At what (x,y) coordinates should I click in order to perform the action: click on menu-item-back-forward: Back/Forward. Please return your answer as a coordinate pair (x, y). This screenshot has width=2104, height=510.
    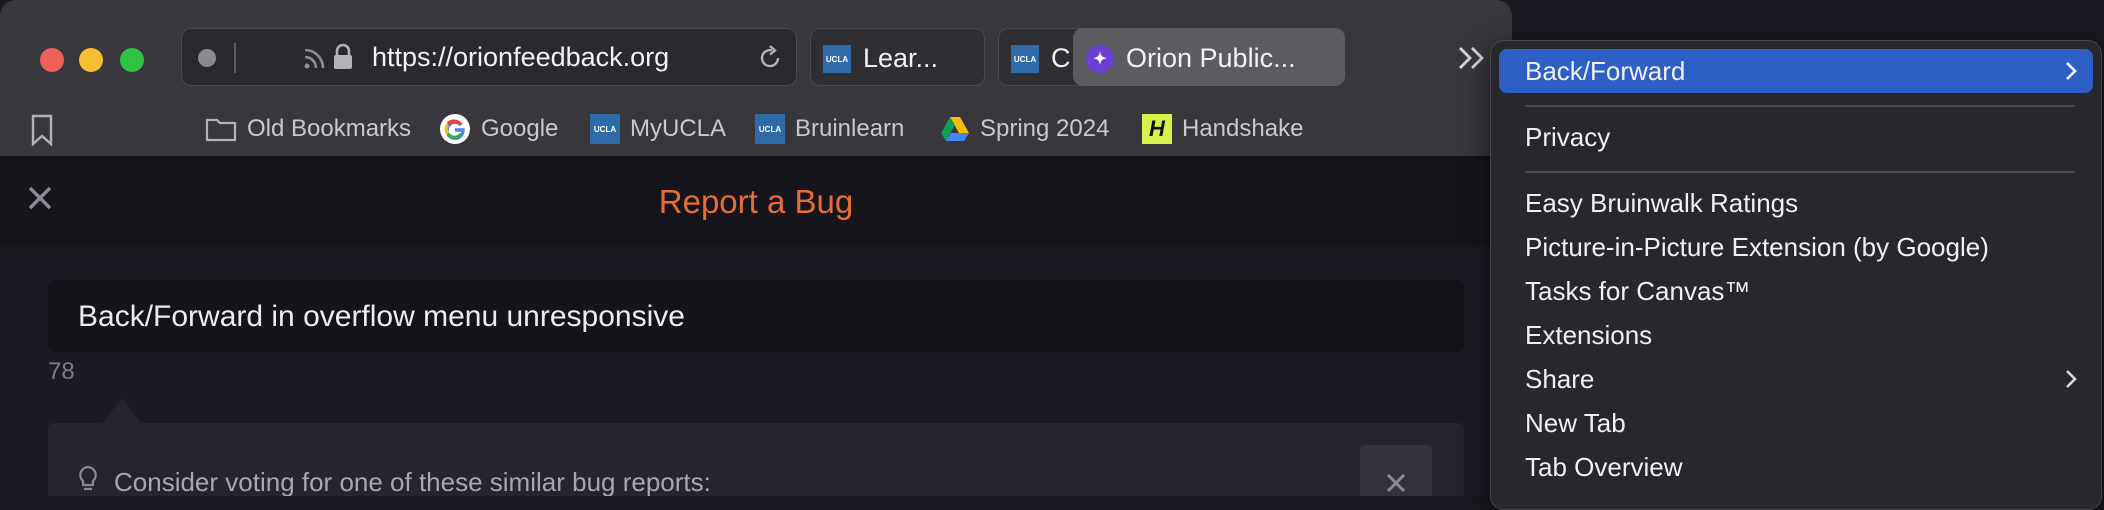
    Looking at the image, I should click on (1796, 71).